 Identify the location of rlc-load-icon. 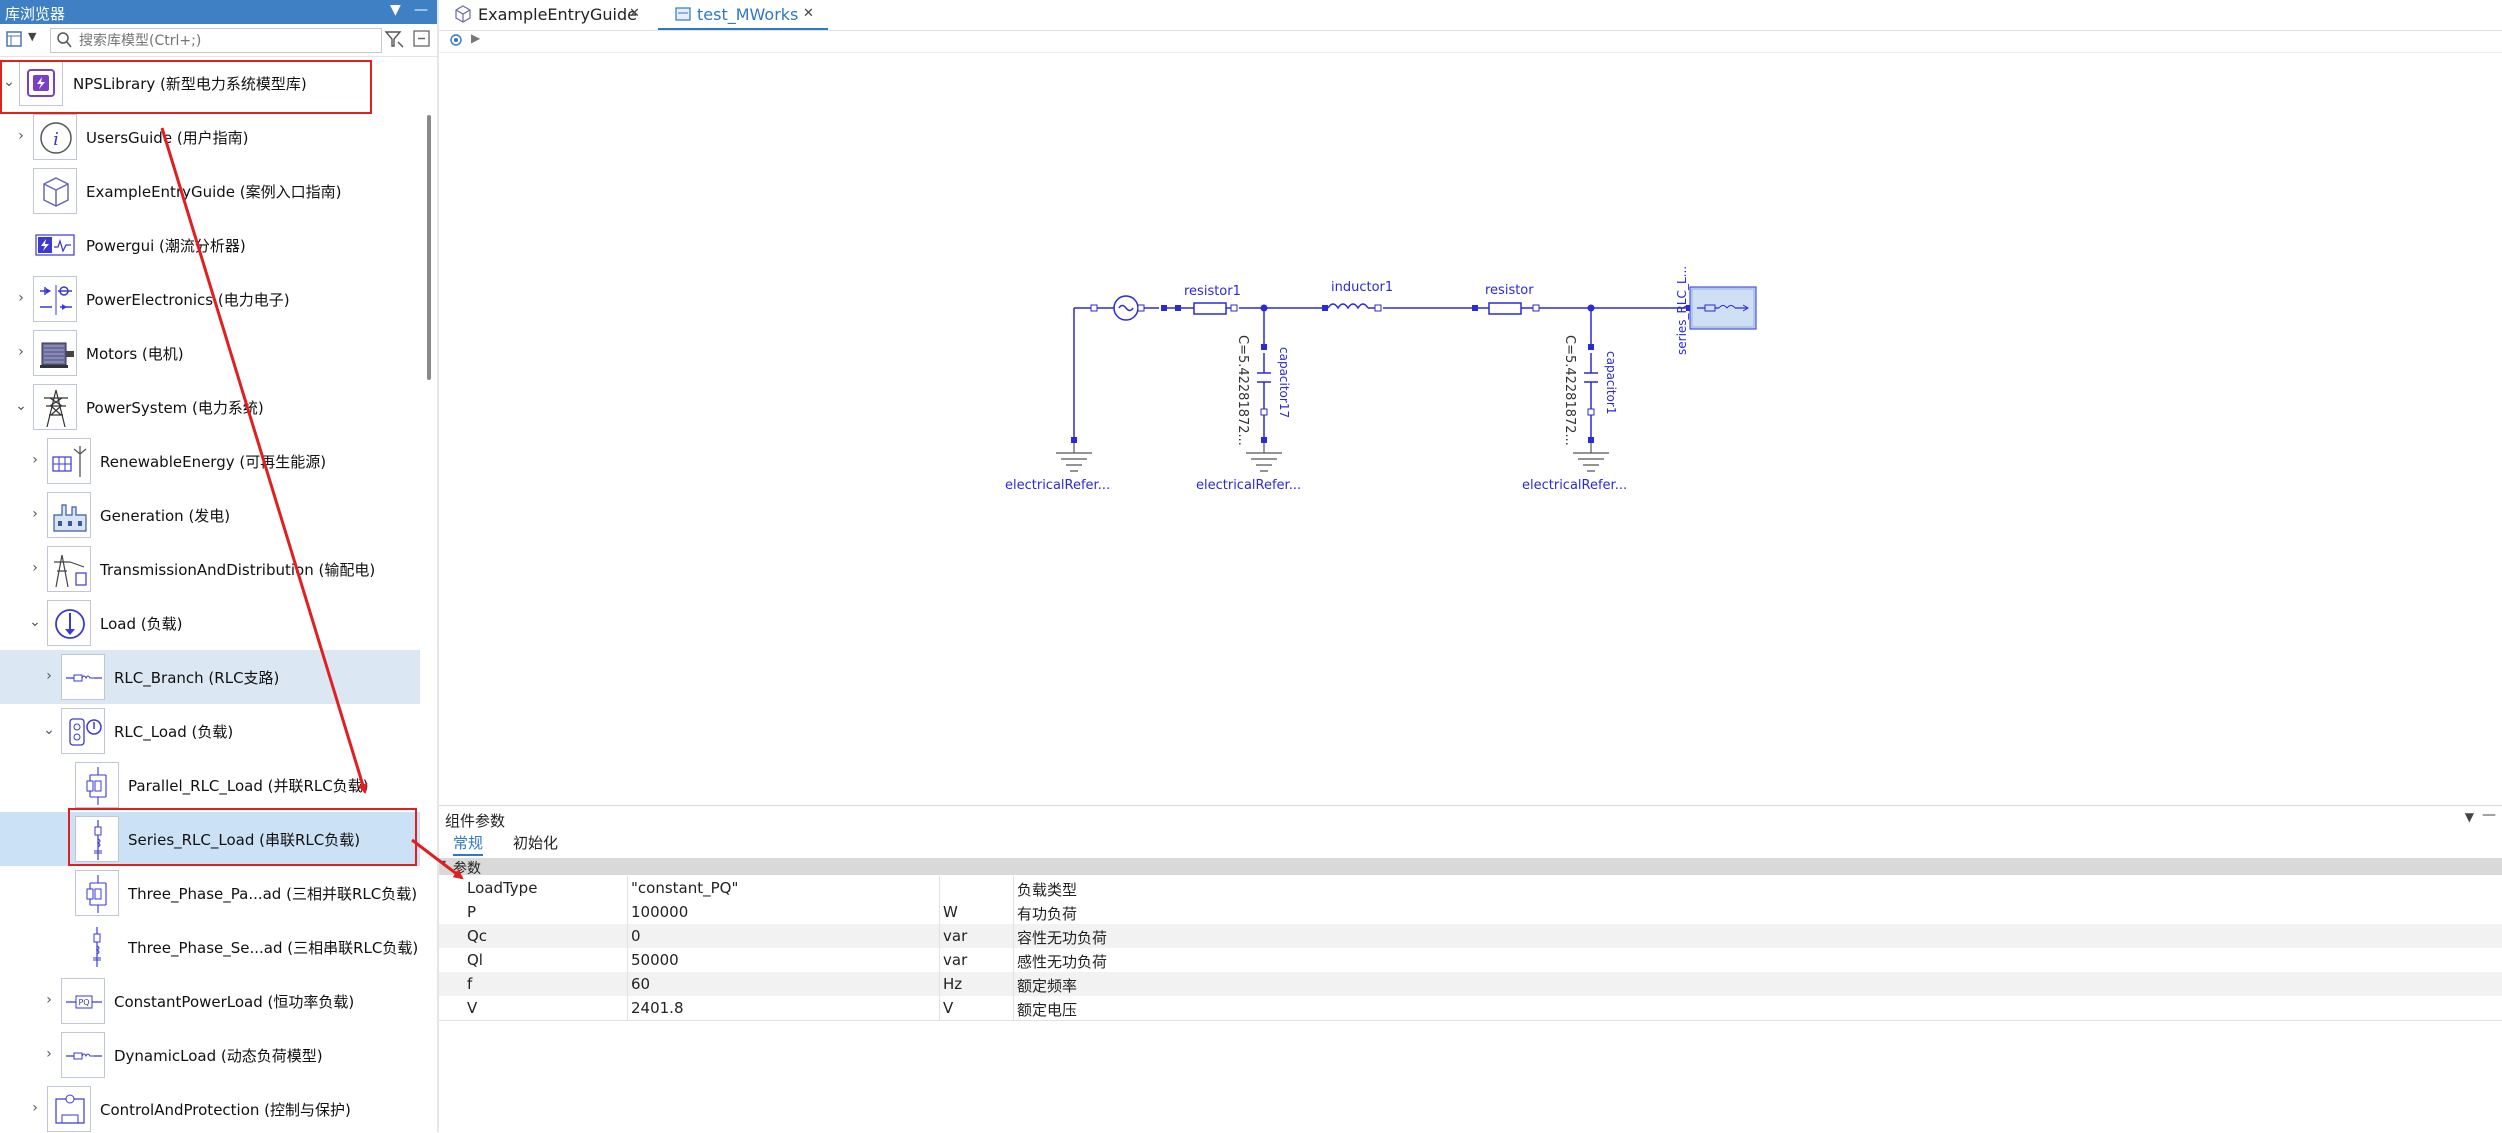
(83, 731).